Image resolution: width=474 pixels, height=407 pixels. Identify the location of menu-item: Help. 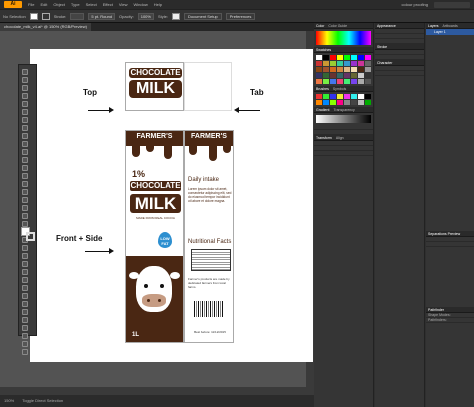
(158, 4).